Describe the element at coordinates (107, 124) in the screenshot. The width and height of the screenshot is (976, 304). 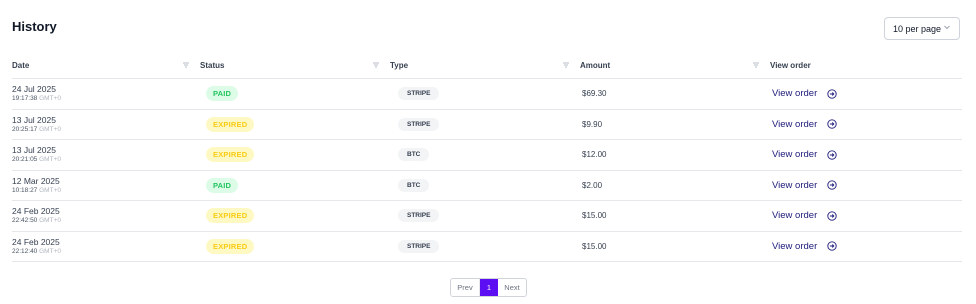
I see `date-cell: 13 Jul 2025 20:25:17 GMT+0` at that location.